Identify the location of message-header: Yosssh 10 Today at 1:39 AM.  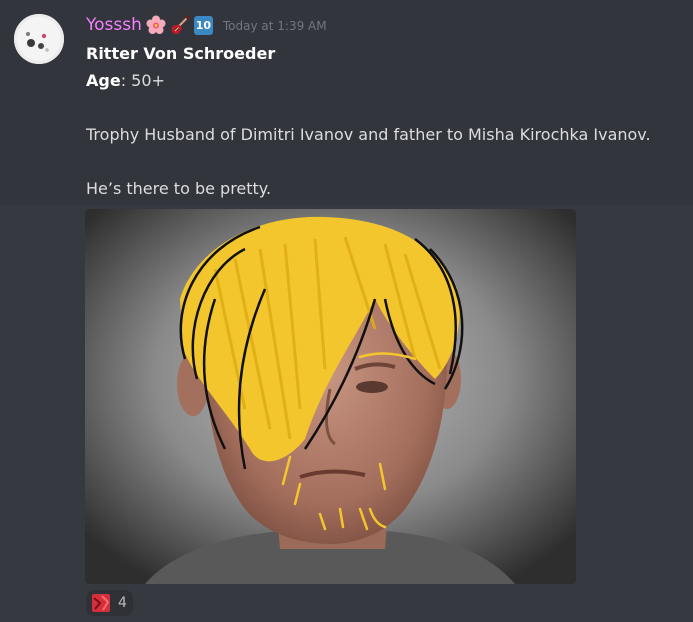
(206, 25).